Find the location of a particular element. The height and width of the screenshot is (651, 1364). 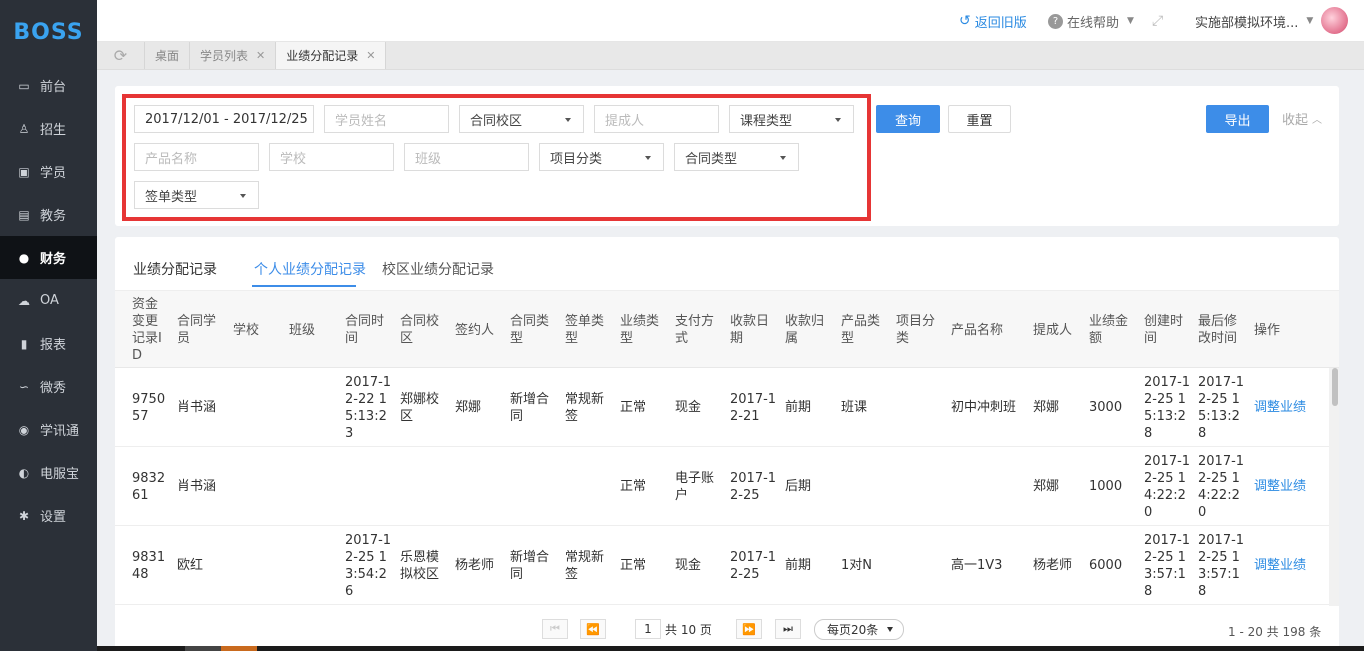

column-header: 合同类型 is located at coordinates (530, 330).